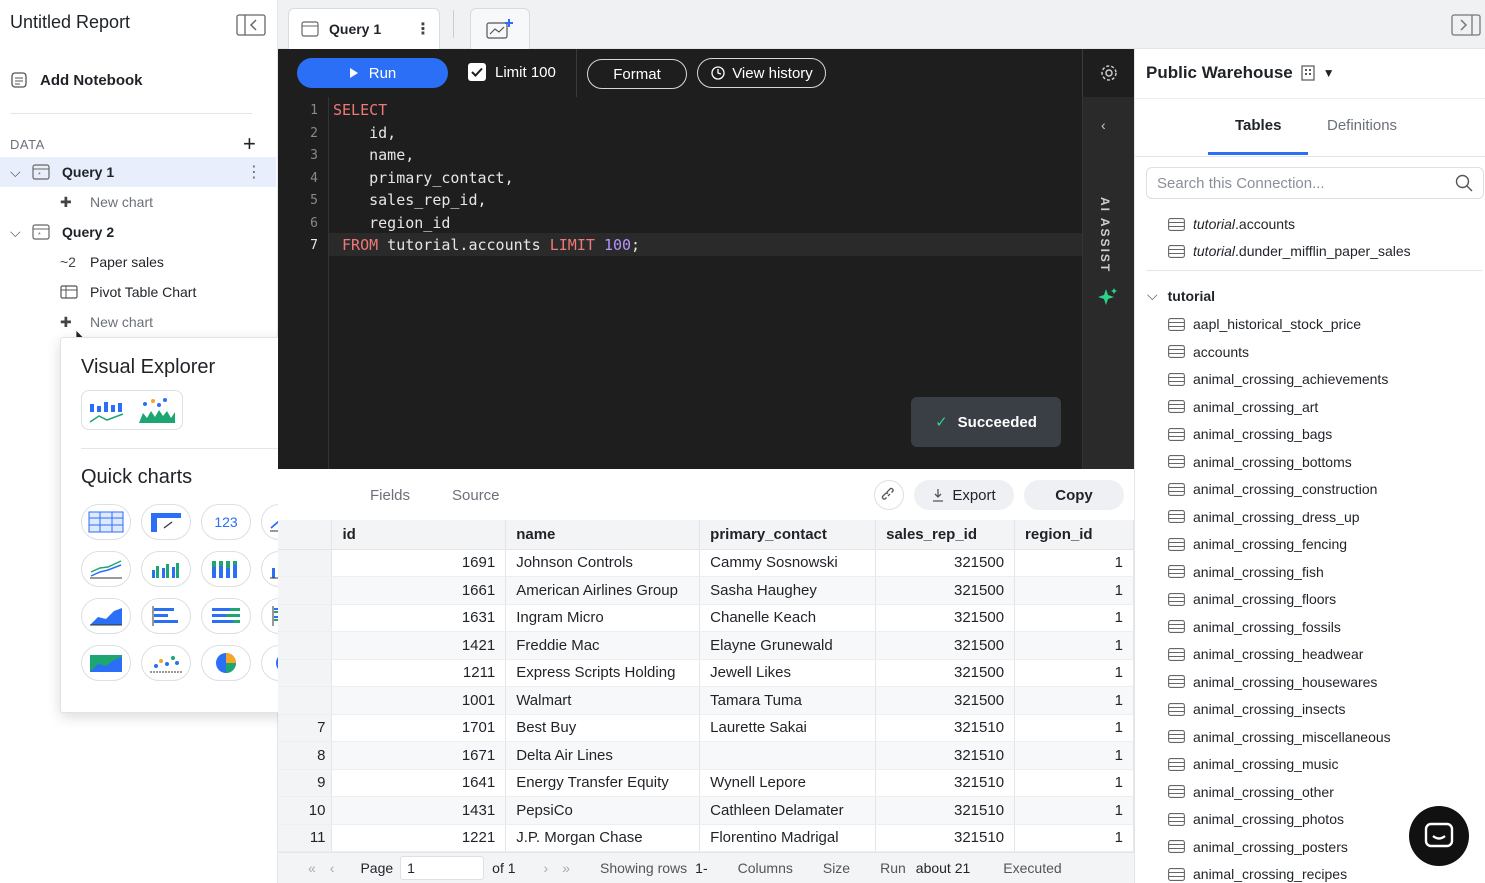 This screenshot has width=1485, height=883. I want to click on table-list-item: animal_crossing_miscellaneous, so click(1279, 737).